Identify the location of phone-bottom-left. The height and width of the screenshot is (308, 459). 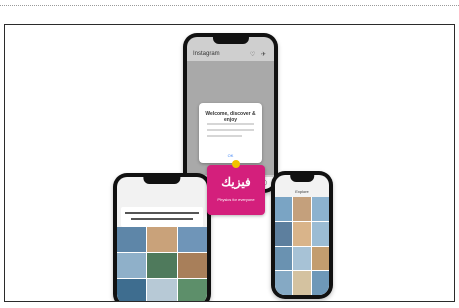
(162, 237).